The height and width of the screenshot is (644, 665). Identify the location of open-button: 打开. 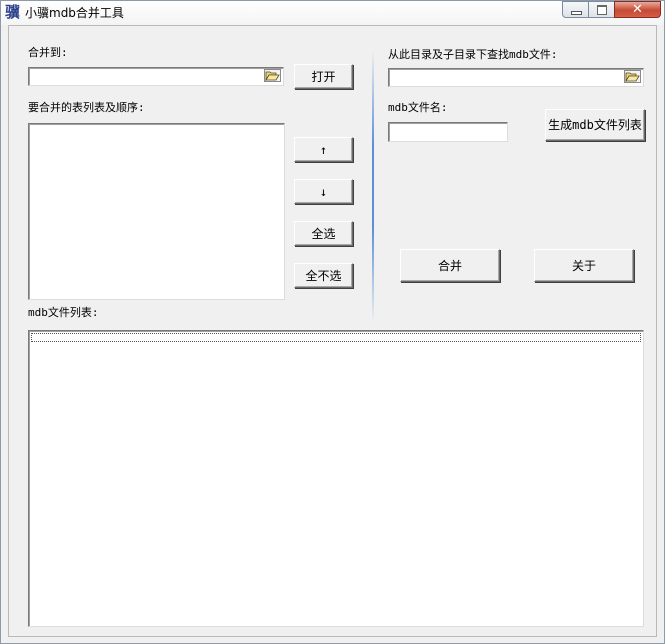
(323, 76).